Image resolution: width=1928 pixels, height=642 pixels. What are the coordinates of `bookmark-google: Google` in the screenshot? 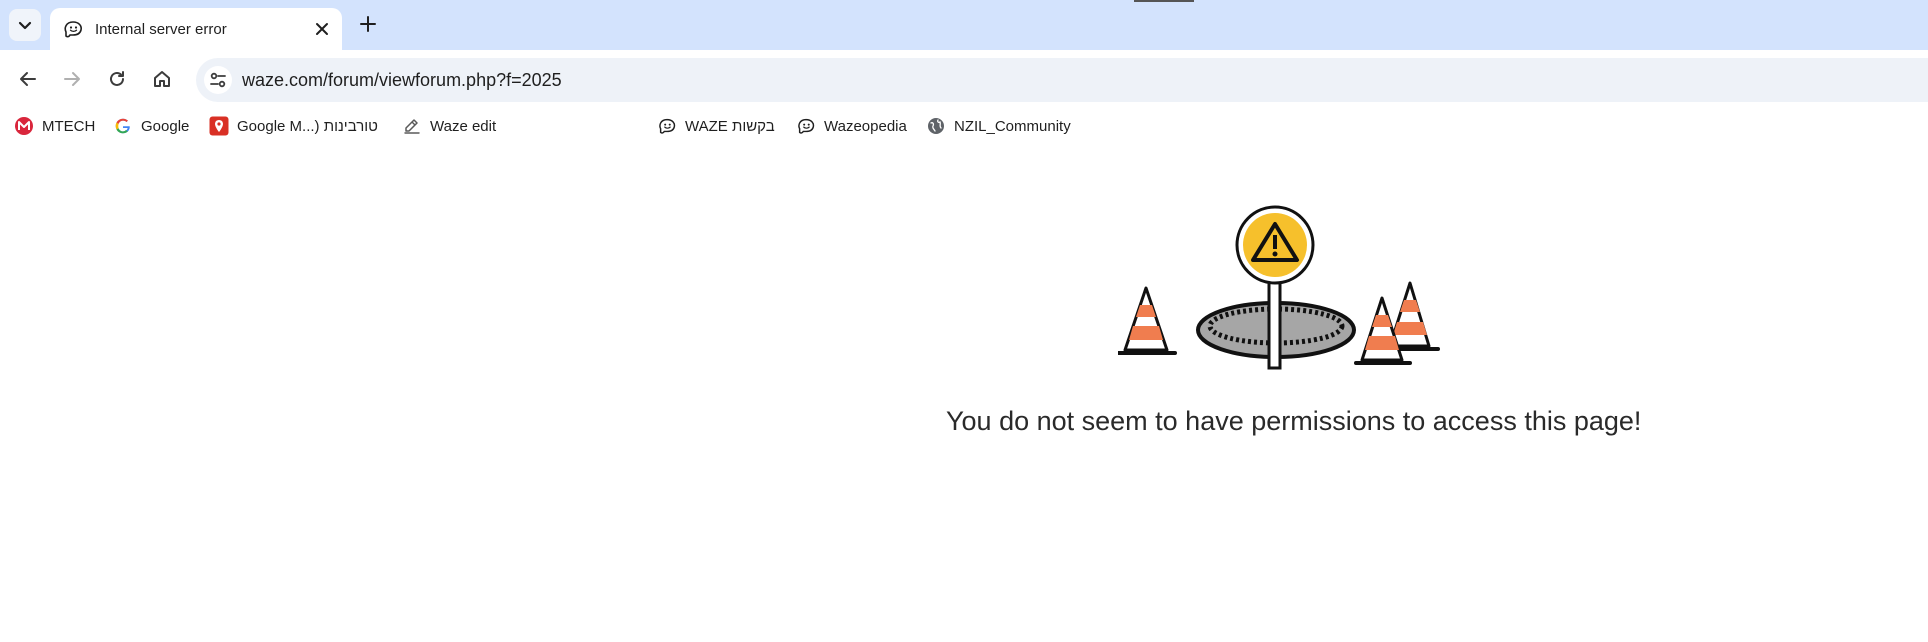 It's located at (151, 126).